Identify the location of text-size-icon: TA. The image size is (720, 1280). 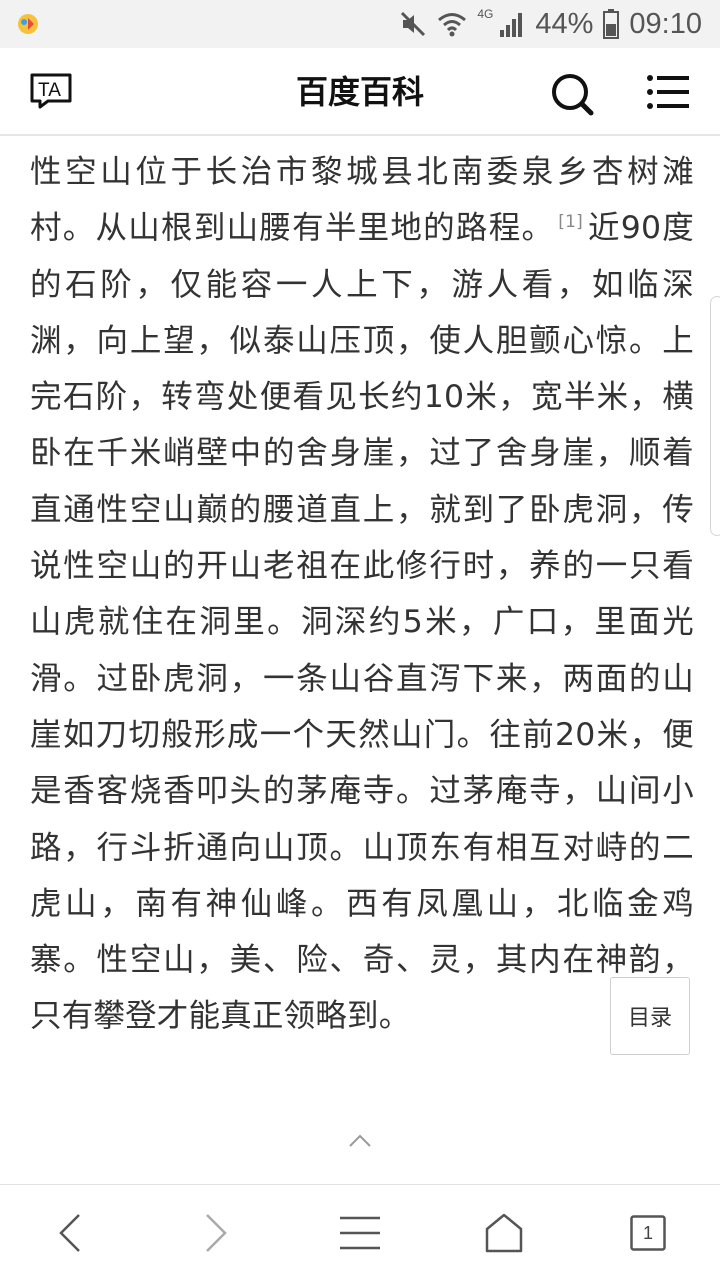
(53, 91).